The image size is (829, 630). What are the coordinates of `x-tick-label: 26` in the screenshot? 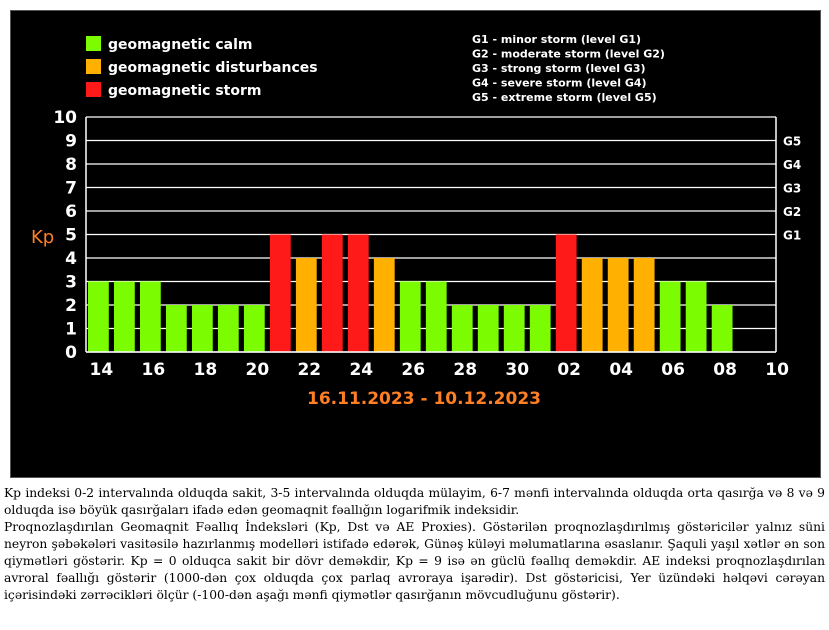 It's located at (413, 370).